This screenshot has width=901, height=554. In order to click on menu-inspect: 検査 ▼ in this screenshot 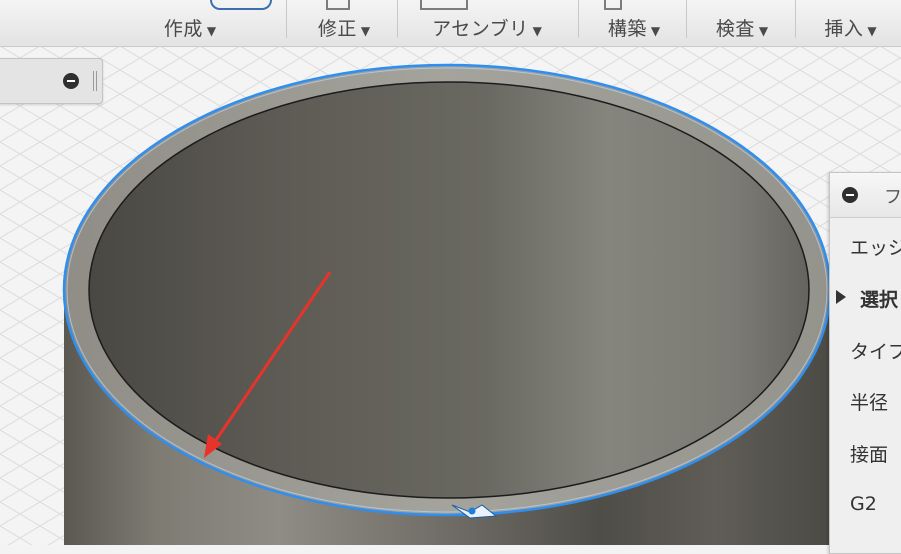, I will do `click(742, 23)`.